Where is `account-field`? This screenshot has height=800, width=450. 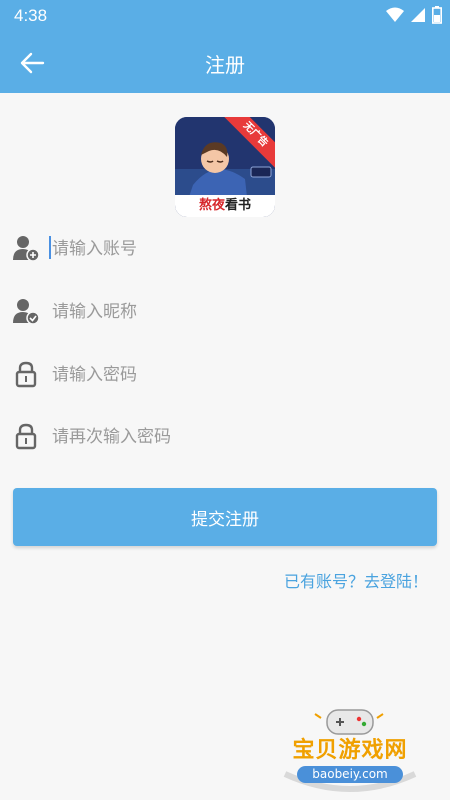
account-field is located at coordinates (225, 248).